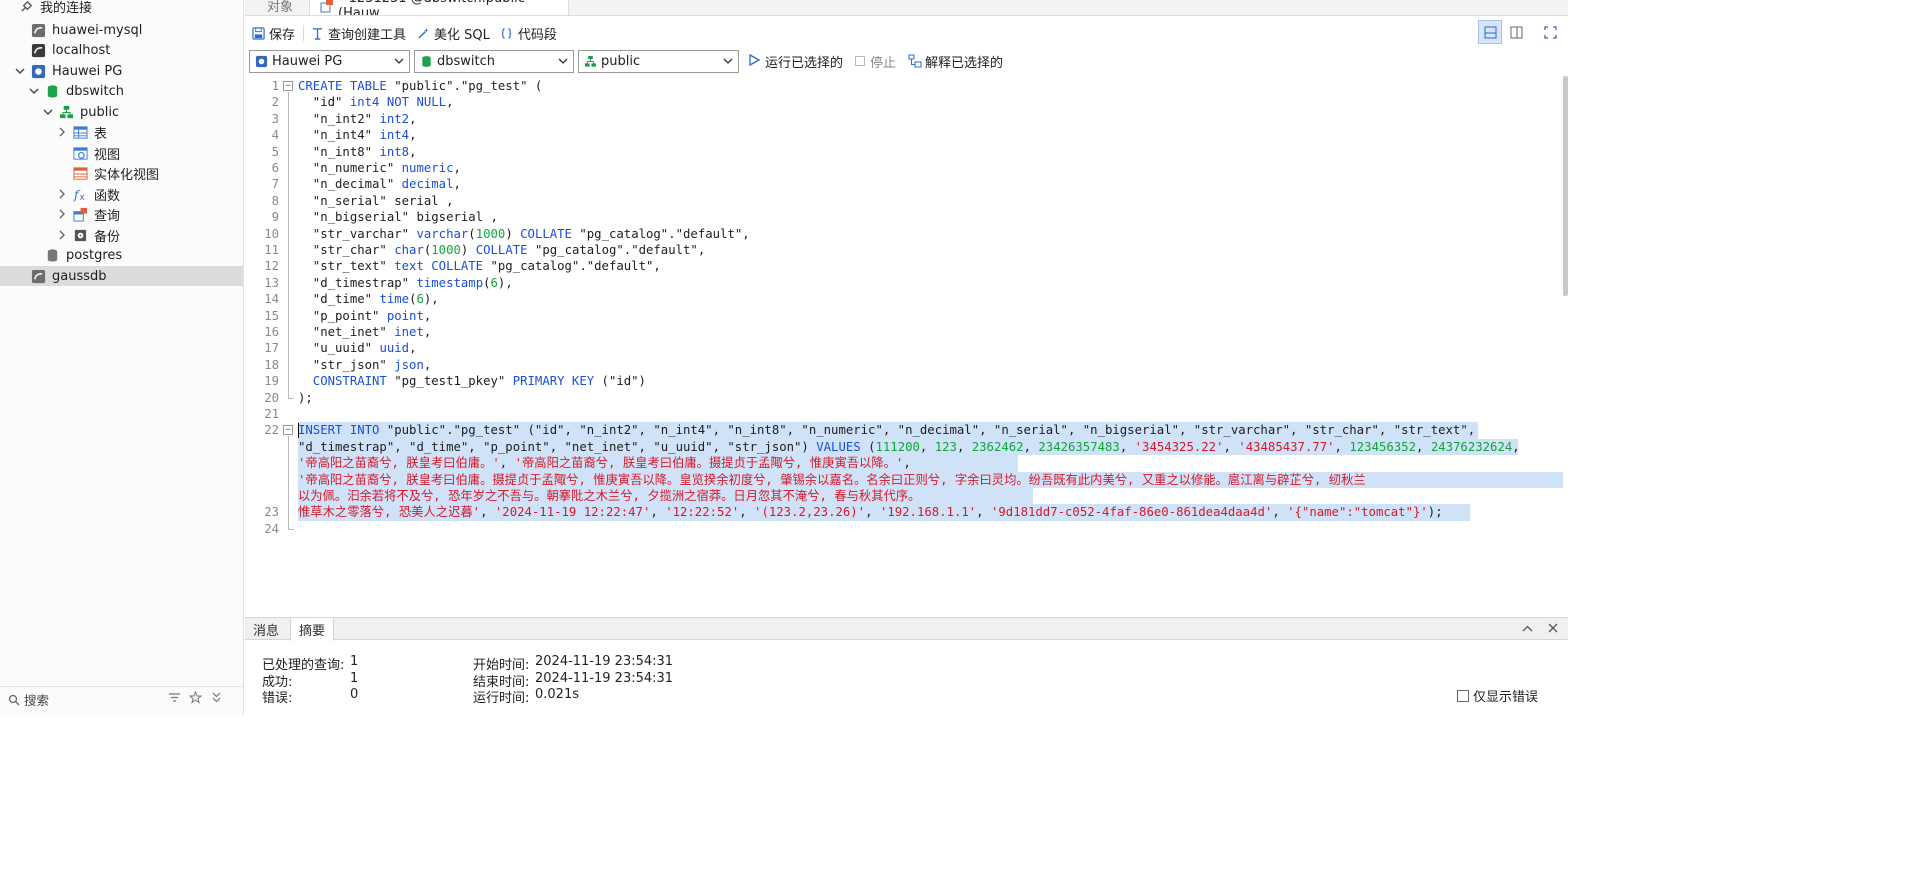  What do you see at coordinates (472, 233) in the screenshot?
I see `code-token: (` at bounding box center [472, 233].